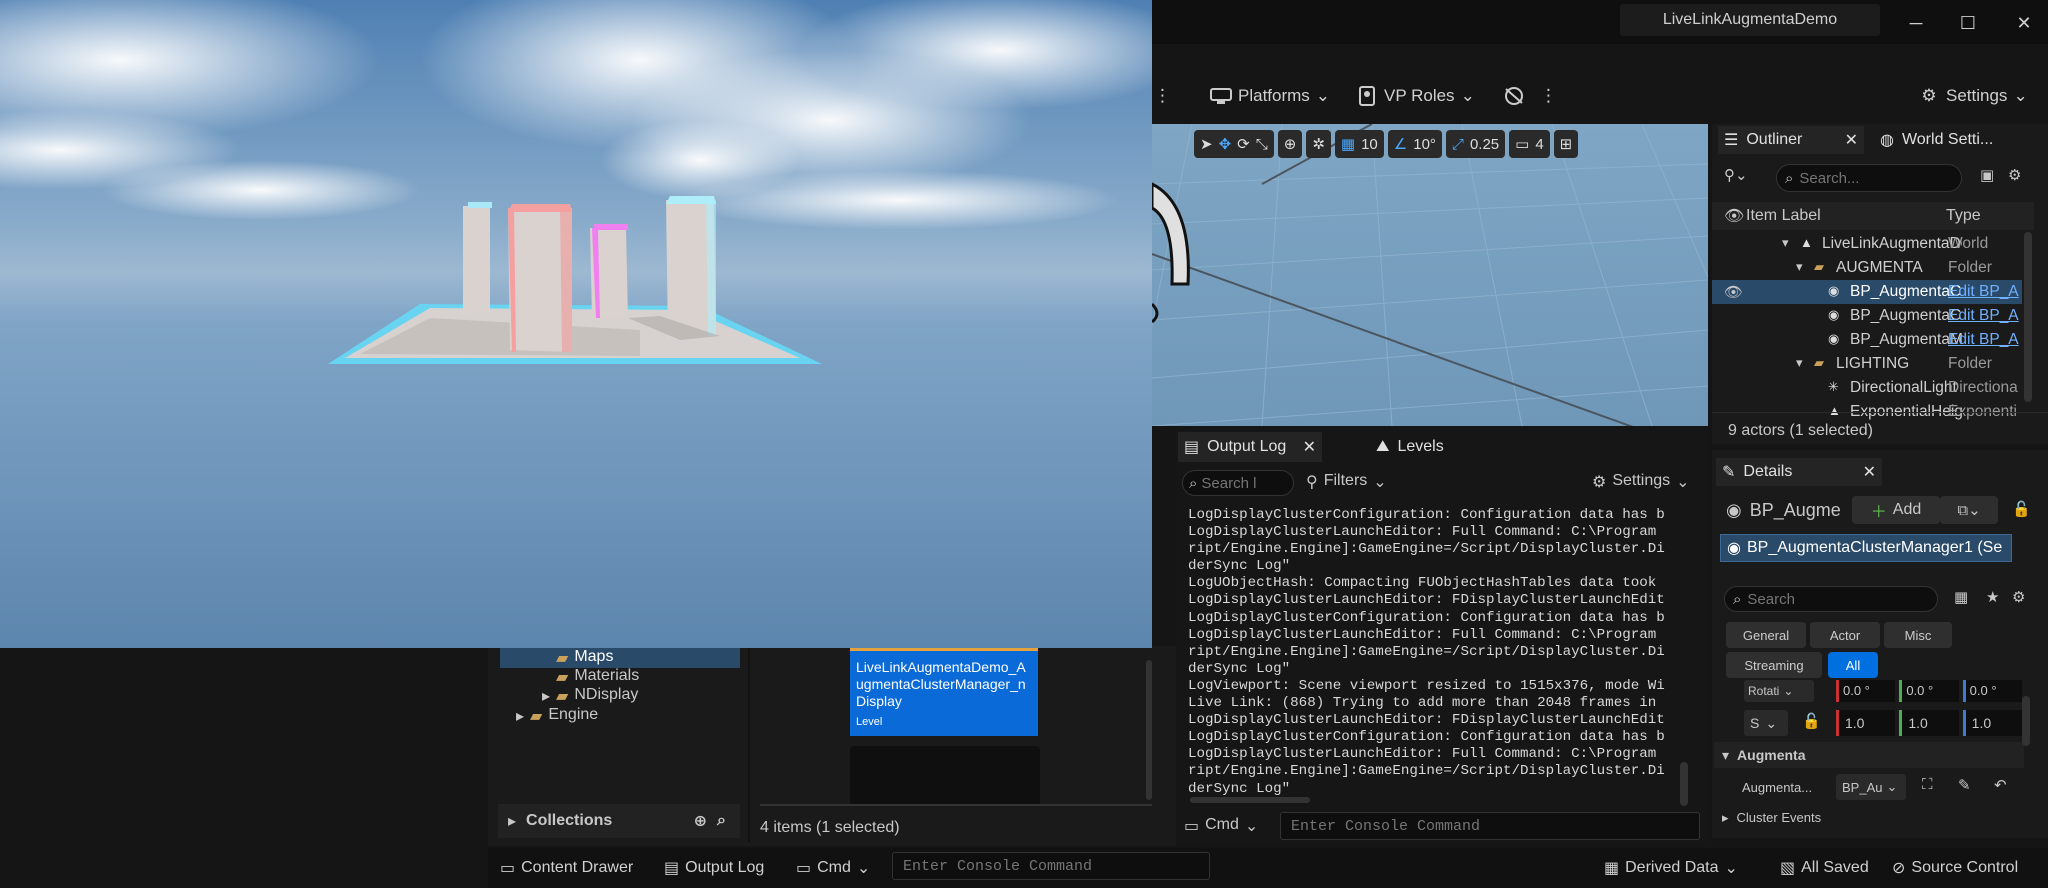  Describe the element at coordinates (1346, 482) in the screenshot. I see `filters-button: ⚲ Filters ⌄` at that location.